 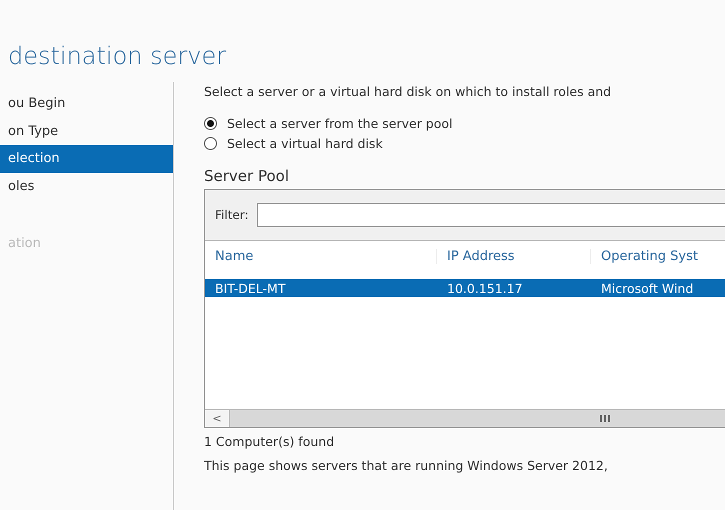 I want to click on column-header: IP Address, so click(x=514, y=256).